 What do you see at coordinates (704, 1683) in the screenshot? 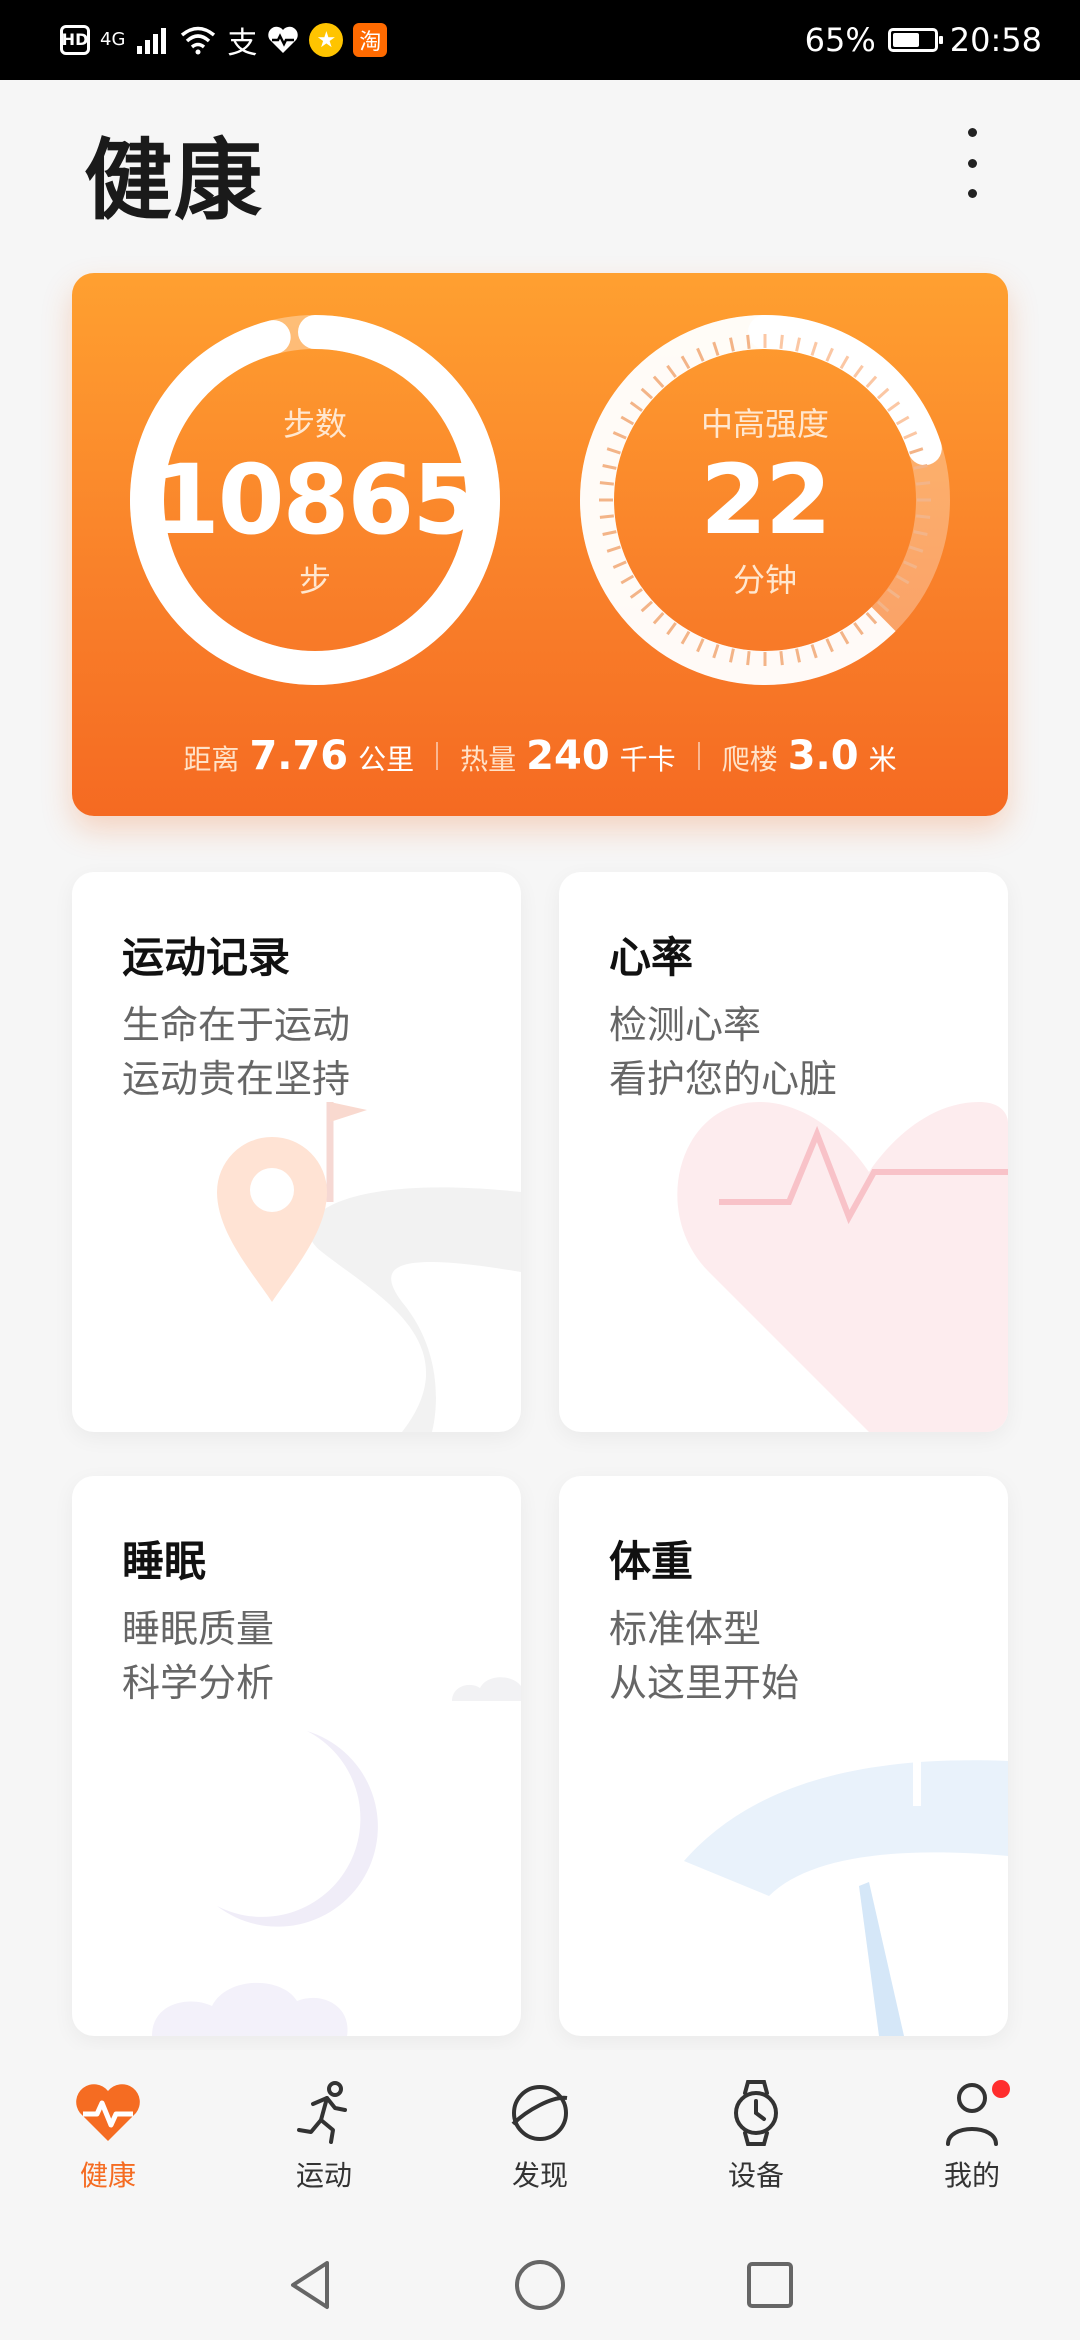
I see `card-subtitle: 从这里开始` at bounding box center [704, 1683].